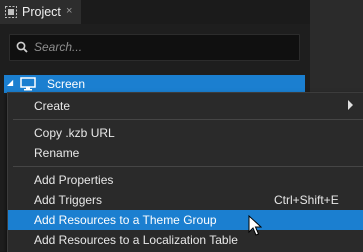 The height and width of the screenshot is (252, 363). I want to click on submenu-arrow-icon, so click(350, 105).